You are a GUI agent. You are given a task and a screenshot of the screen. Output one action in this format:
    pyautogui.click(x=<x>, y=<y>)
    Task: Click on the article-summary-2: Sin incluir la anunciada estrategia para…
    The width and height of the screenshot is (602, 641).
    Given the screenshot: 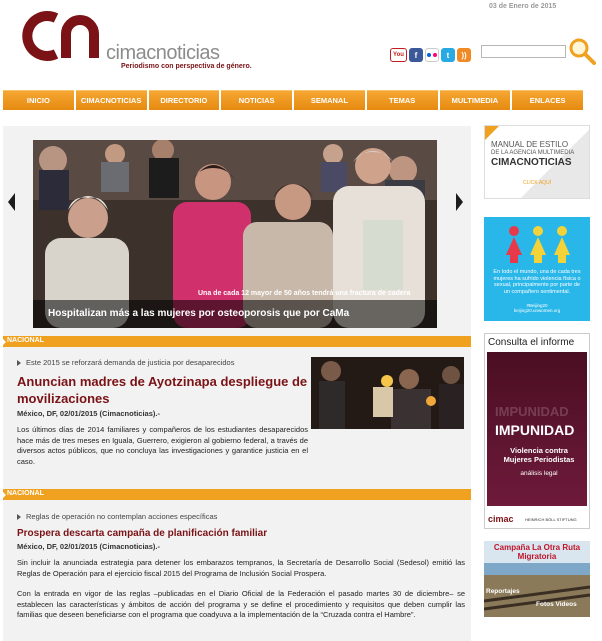 What is the action you would take?
    pyautogui.click(x=241, y=568)
    